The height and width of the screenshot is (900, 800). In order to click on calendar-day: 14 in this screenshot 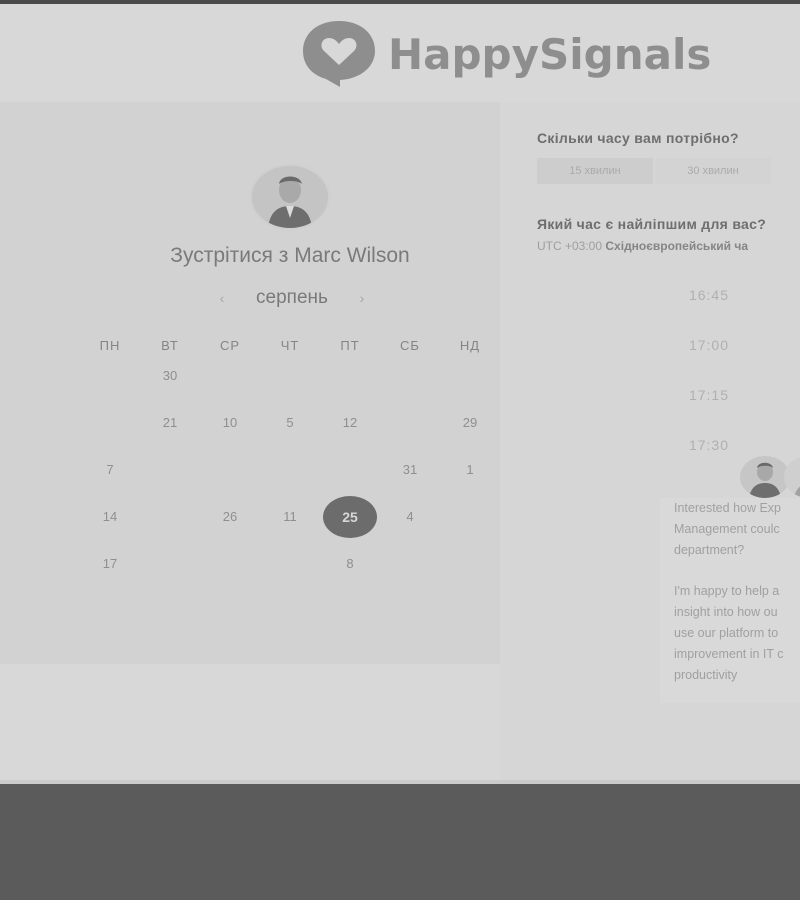, I will do `click(110, 516)`.